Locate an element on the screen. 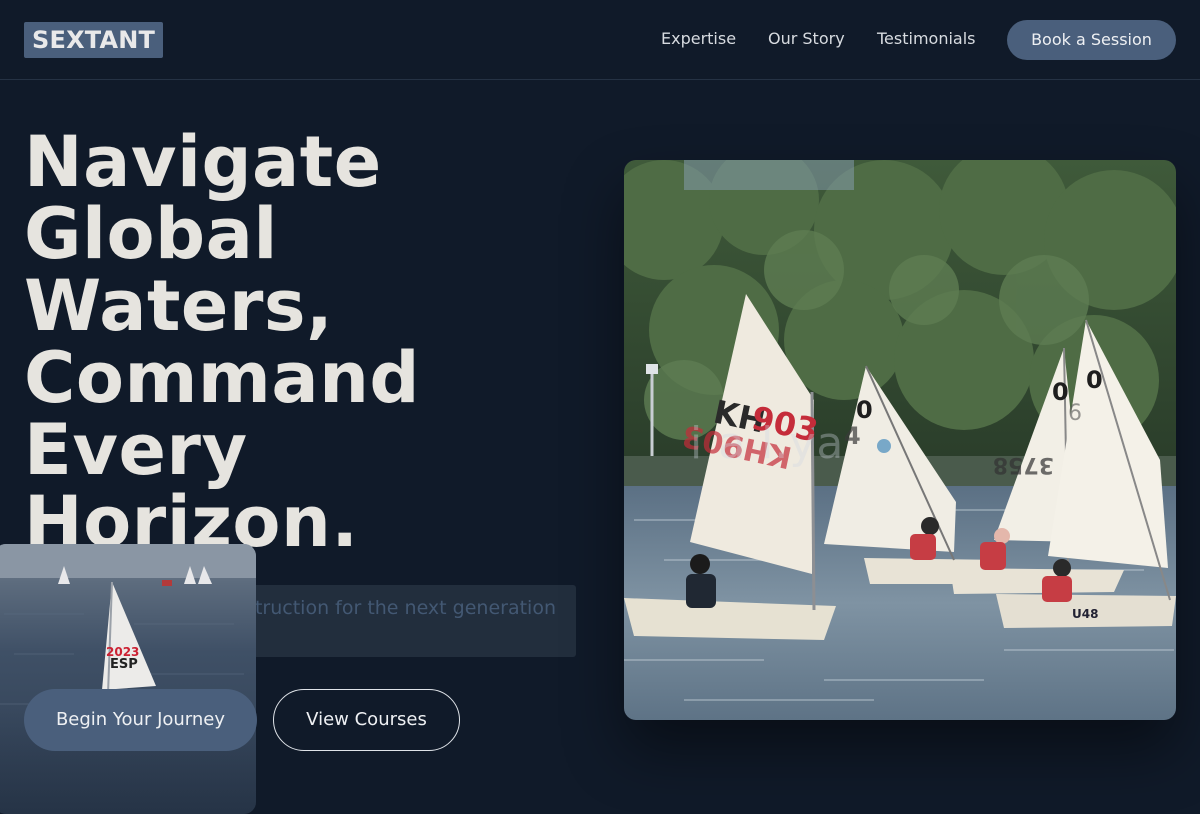  svg-text: U48 is located at coordinates (1085, 614).